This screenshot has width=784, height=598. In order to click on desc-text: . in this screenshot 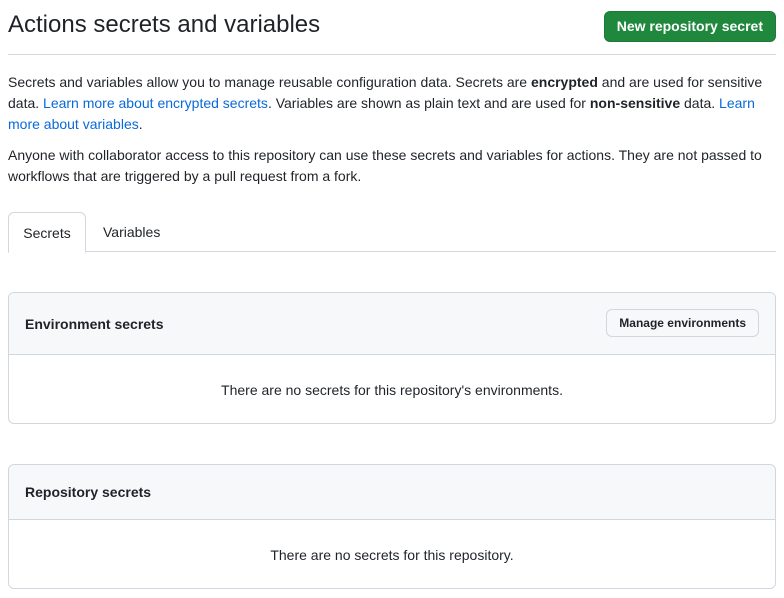, I will do `click(140, 124)`.